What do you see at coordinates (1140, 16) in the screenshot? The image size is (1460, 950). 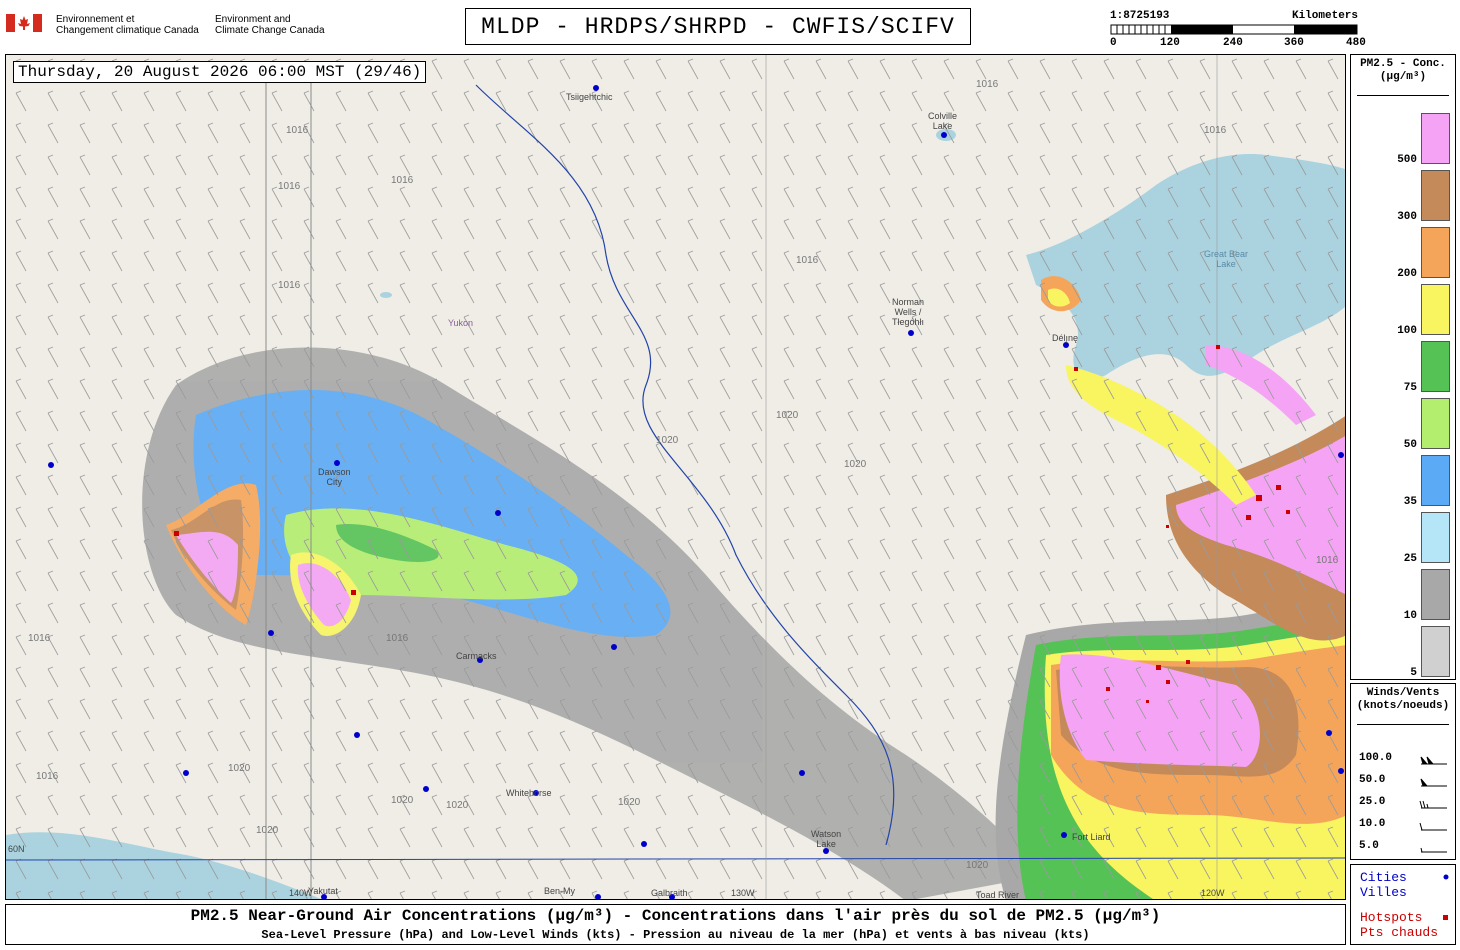 I see `scale-ratio: 1:8725193` at bounding box center [1140, 16].